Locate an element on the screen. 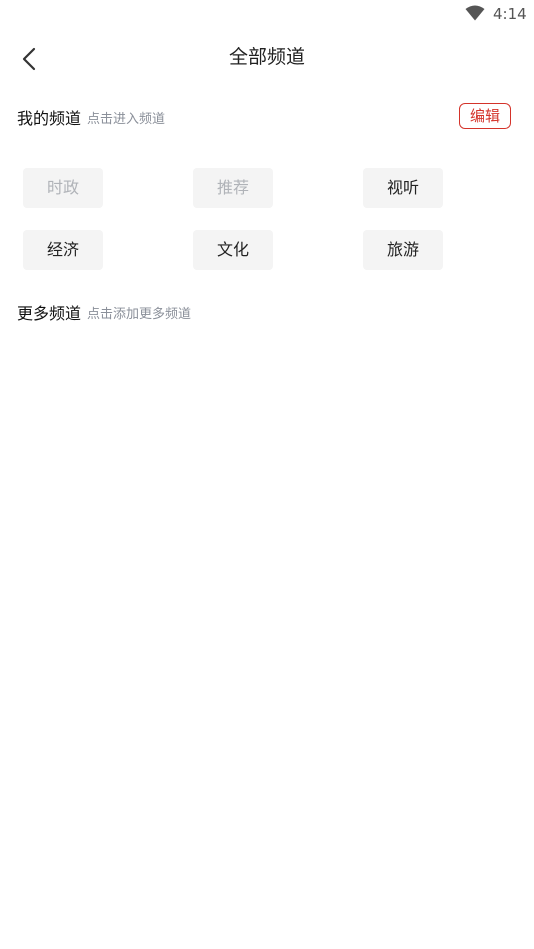  channel-chip-wenhua: 文化 is located at coordinates (233, 250).